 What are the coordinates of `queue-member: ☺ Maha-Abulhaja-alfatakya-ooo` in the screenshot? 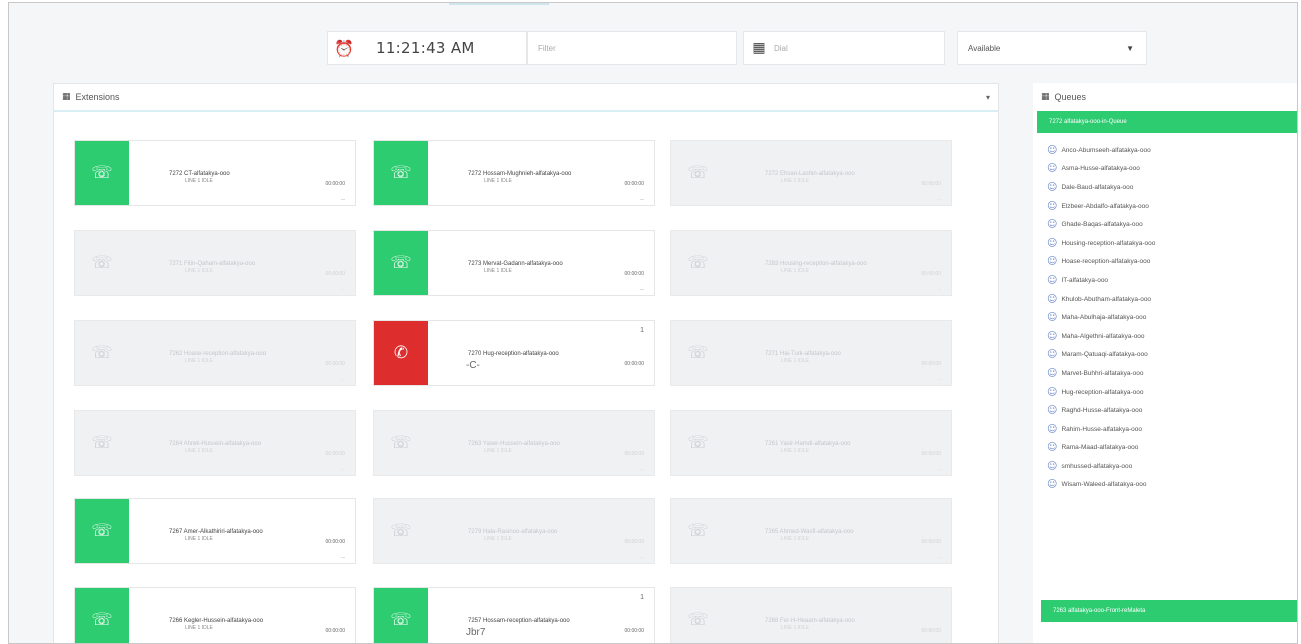 It's located at (1172, 317).